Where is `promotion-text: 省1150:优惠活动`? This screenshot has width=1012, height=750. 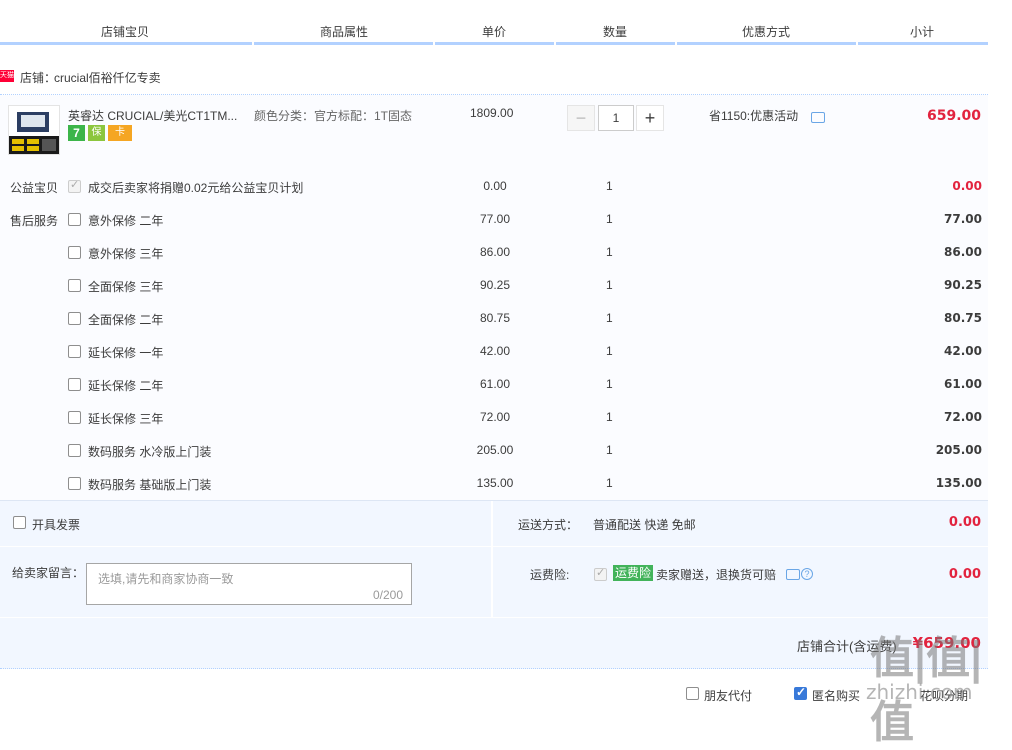
promotion-text: 省1150:优惠活动 is located at coordinates (754, 116).